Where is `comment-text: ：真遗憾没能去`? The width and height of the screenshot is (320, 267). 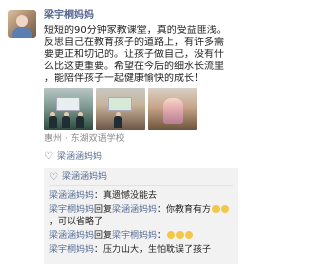
comment-text: ：真遗憾没能去 is located at coordinates (126, 196).